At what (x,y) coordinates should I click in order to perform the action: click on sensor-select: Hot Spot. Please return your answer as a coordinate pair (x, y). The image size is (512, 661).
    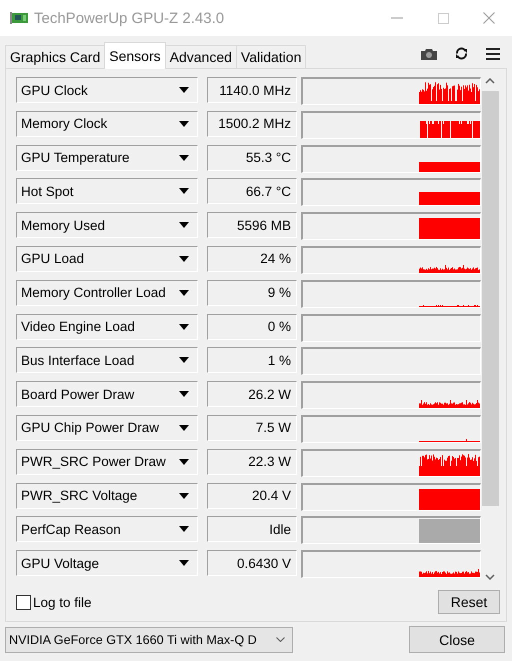
    Looking at the image, I should click on (107, 191).